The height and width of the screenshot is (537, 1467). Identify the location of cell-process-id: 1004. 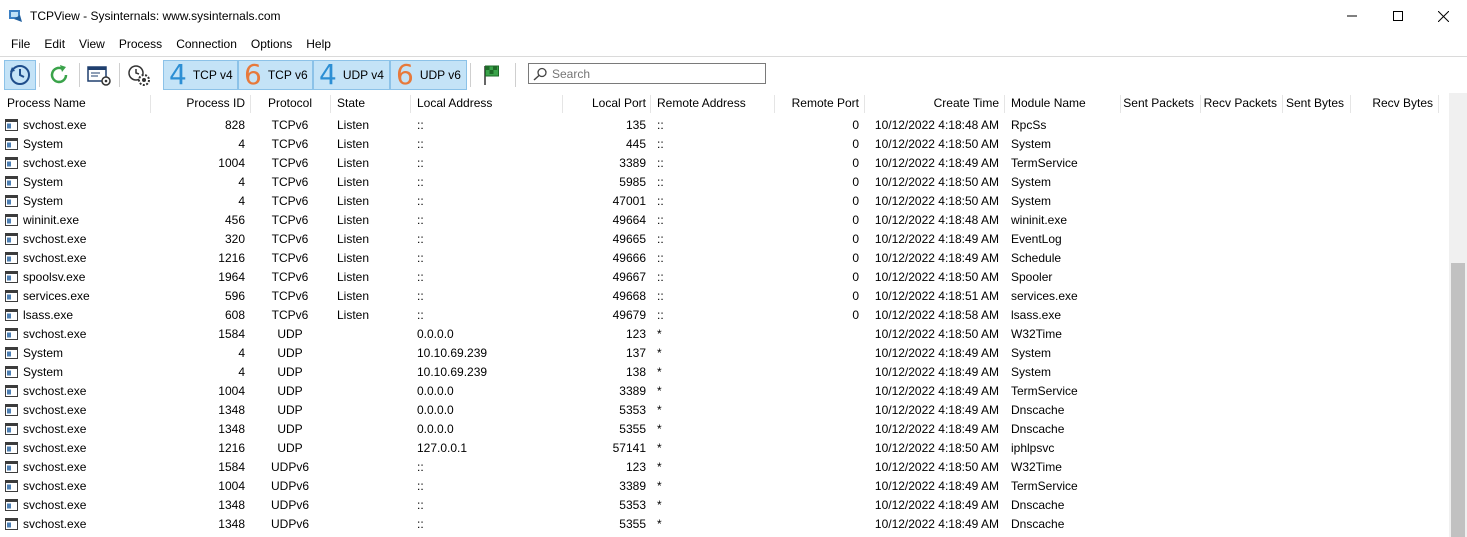
(231, 391).